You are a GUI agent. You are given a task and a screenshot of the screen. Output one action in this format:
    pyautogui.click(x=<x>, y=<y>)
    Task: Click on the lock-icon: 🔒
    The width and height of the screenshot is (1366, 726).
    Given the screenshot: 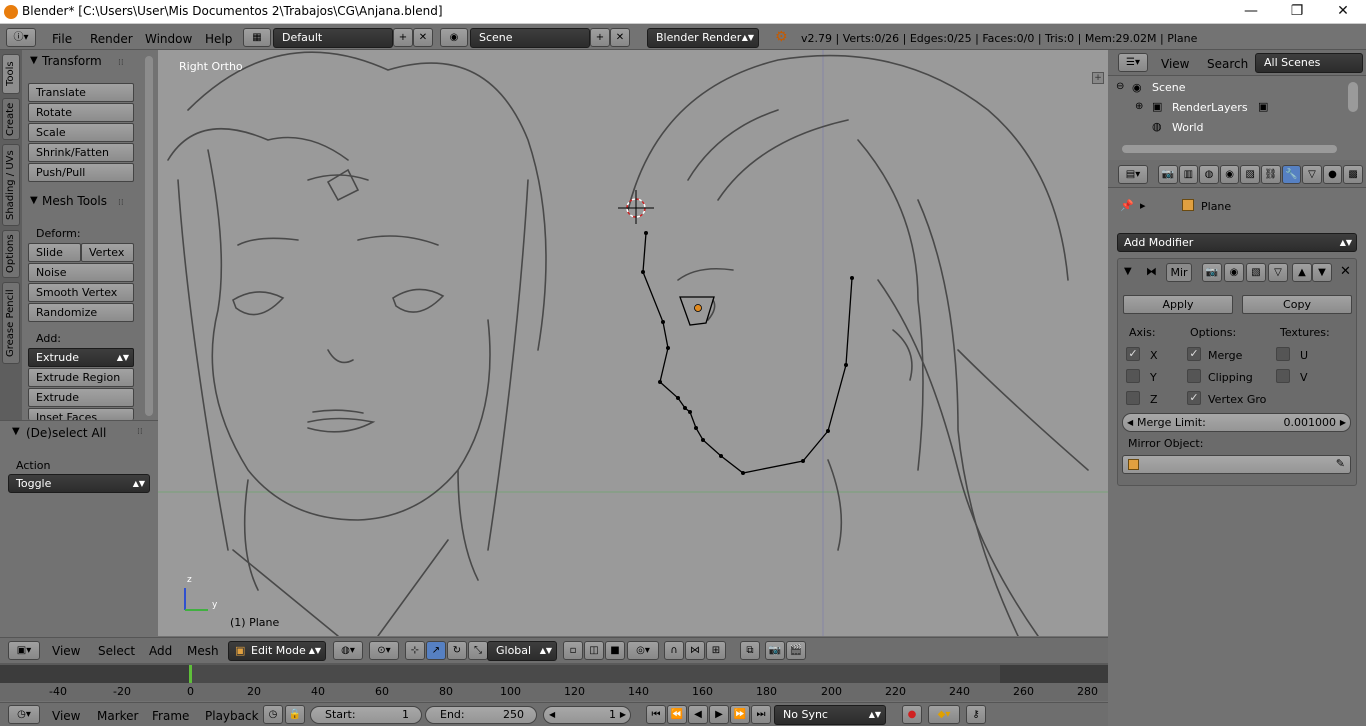 What is the action you would take?
    pyautogui.click(x=295, y=714)
    